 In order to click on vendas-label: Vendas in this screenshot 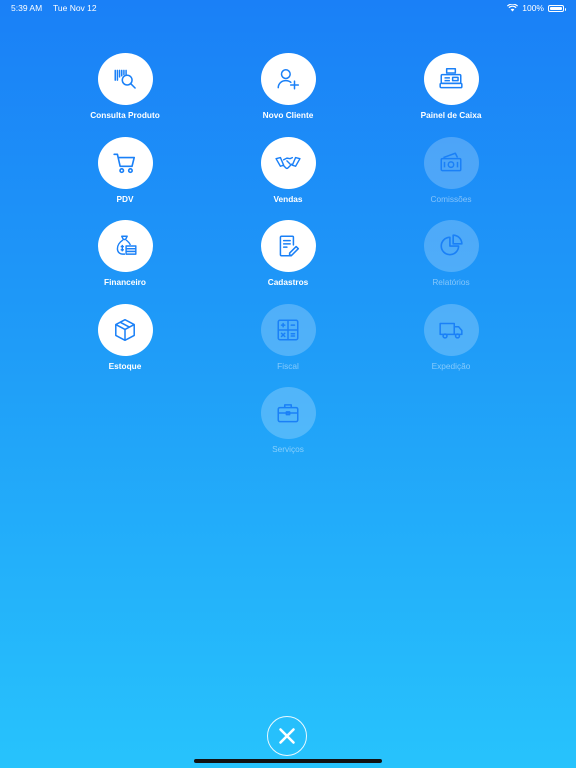, I will do `click(288, 199)`.